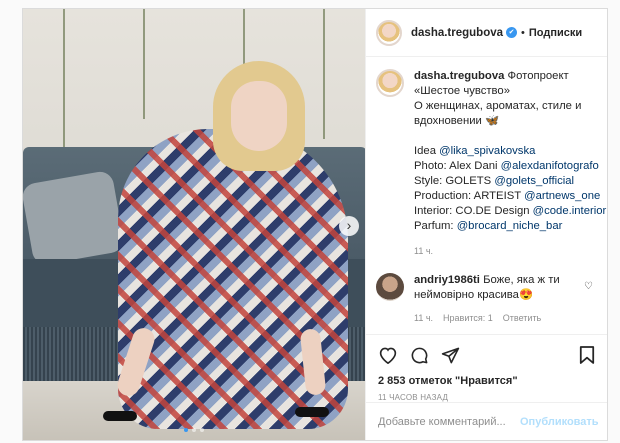 The width and height of the screenshot is (620, 443). Describe the element at coordinates (423, 318) in the screenshot. I see `comment-time: 11 ч.` at that location.